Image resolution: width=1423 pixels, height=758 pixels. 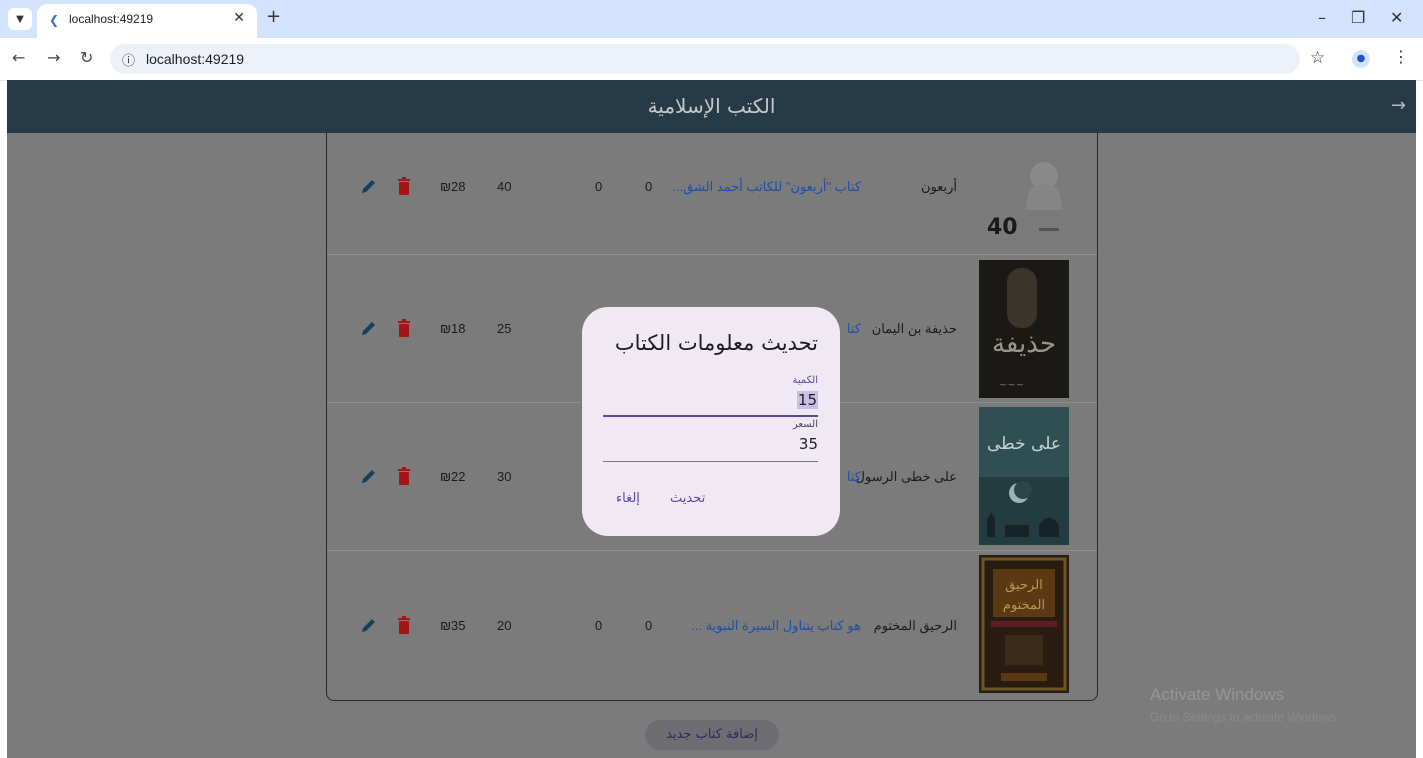 I want to click on price-value: 35, so click(x=808, y=444).